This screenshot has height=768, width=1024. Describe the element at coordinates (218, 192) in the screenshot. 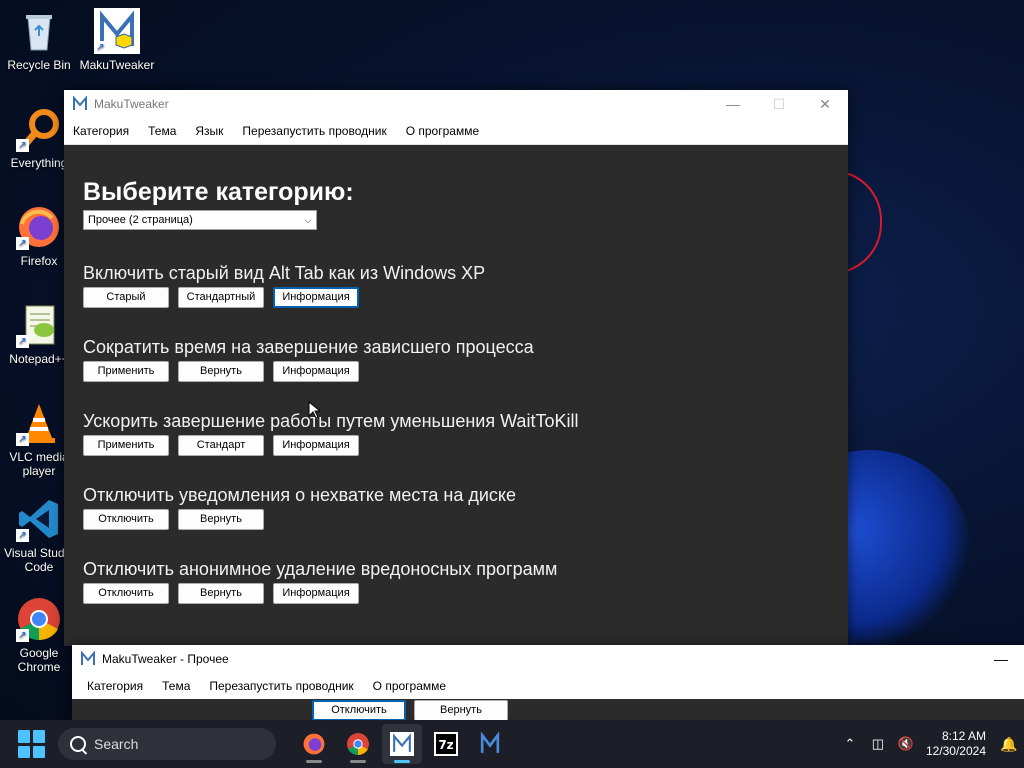

I see `page-title: Выберите категорию:` at that location.